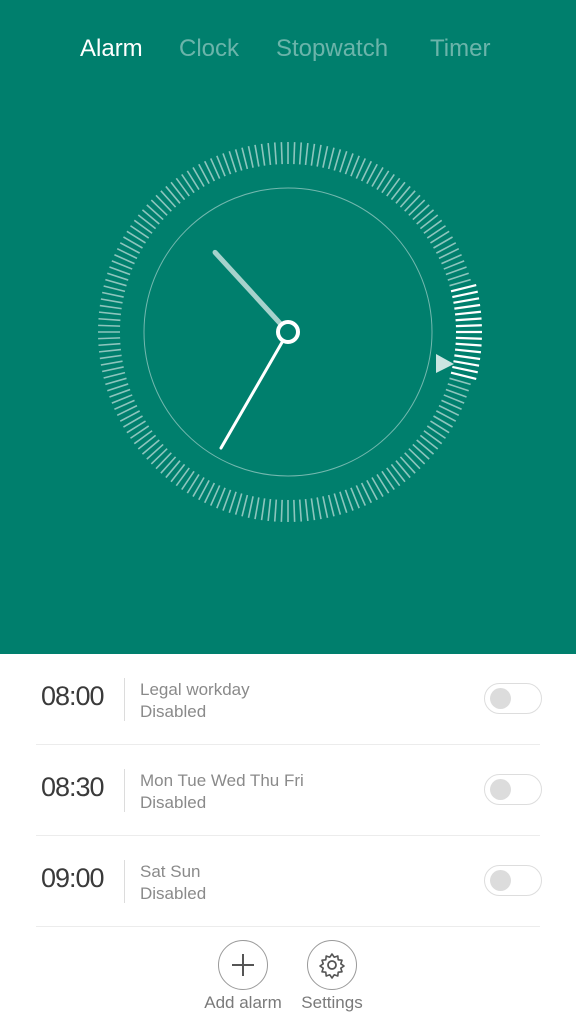 Image resolution: width=576 pixels, height=1024 pixels. I want to click on settings-button, so click(332, 965).